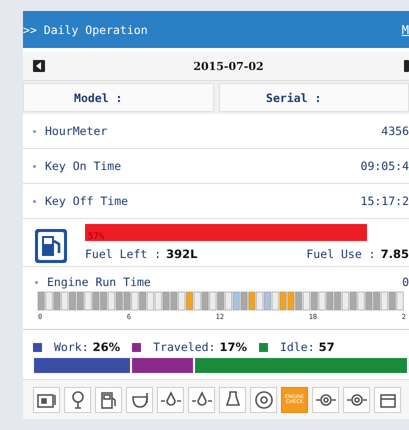  I want to click on fuel-left-value: 392L, so click(182, 254).